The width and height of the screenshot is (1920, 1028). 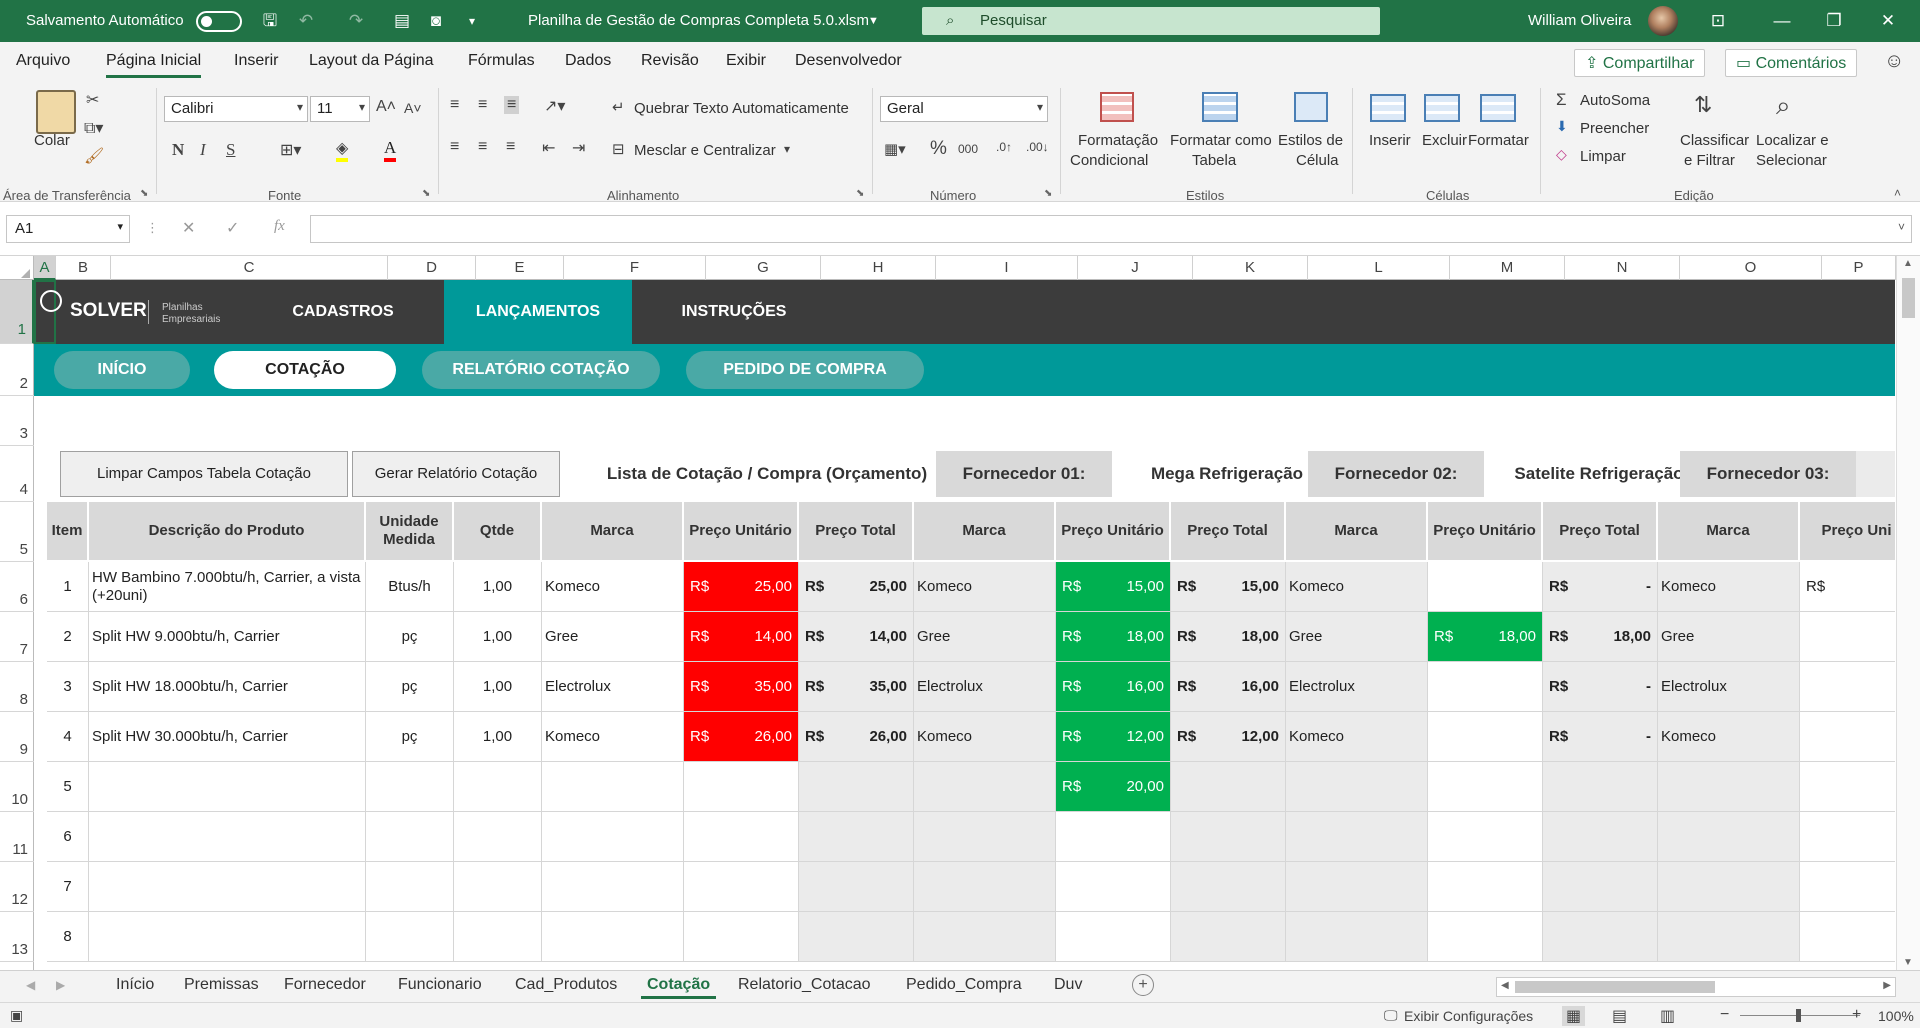 What do you see at coordinates (16, 1015) in the screenshot?
I see `macro-record-icon: ▣` at bounding box center [16, 1015].